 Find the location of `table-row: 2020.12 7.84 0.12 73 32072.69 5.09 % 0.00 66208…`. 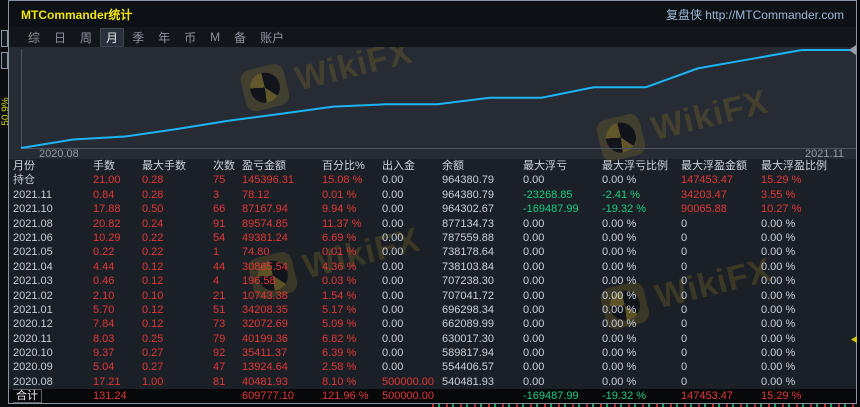

table-row: 2020.12 7.84 0.12 73 32072.69 5.09 % 0.00 66208… is located at coordinates (432, 324).